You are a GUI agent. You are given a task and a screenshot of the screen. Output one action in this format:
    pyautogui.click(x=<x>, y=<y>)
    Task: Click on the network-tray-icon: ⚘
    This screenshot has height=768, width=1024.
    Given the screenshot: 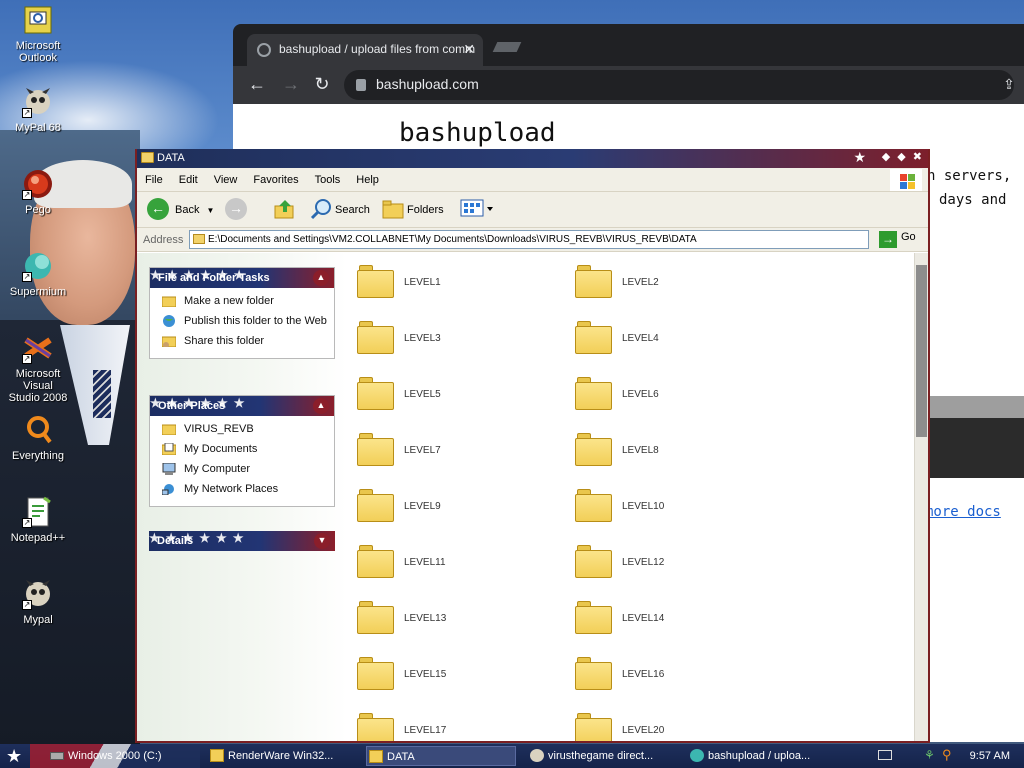 What is the action you would take?
    pyautogui.click(x=929, y=755)
    